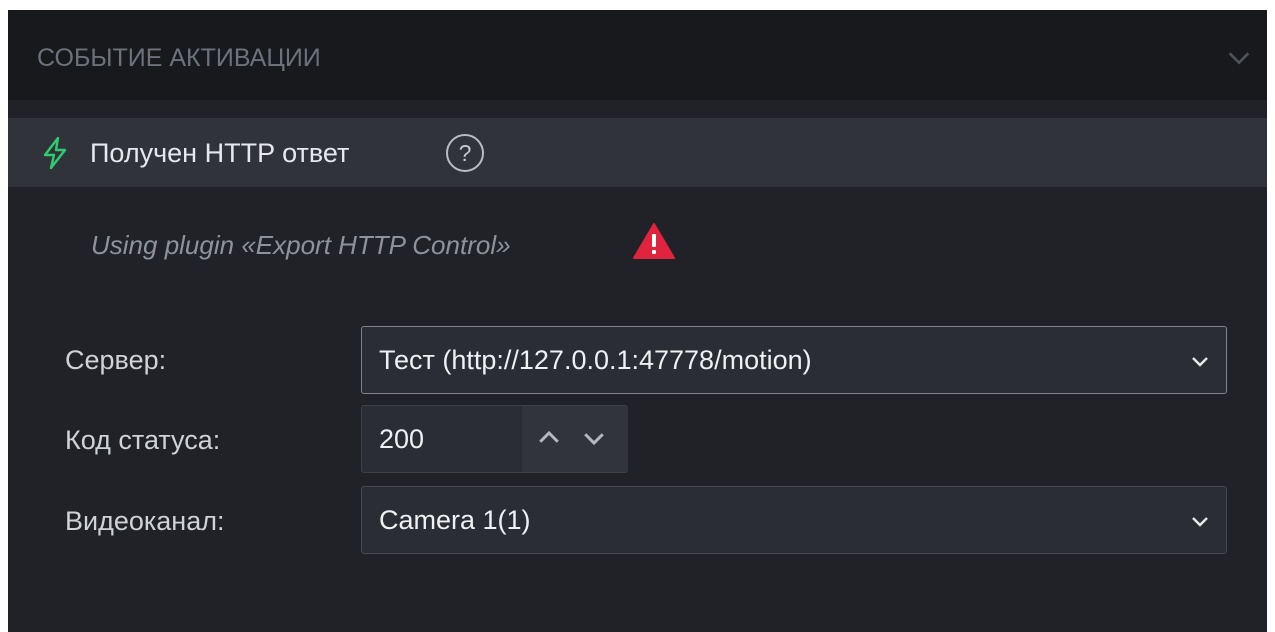  I want to click on server-select: Тест (http://127.0.0.1:47778/motion), so click(794, 360).